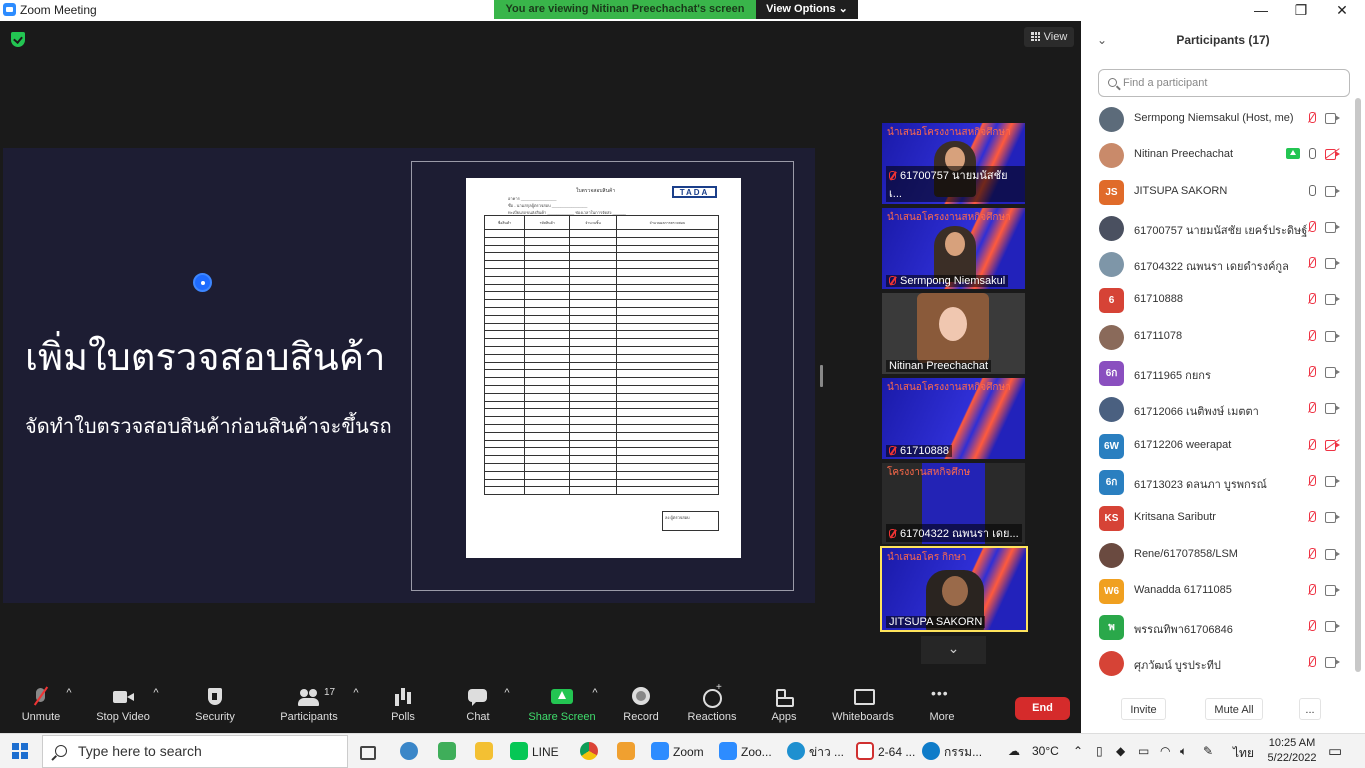  Describe the element at coordinates (1217, 228) in the screenshot. I see `participant-row: 61700757 นายมนัสชัย เยคร์ประดิษฐ์` at that location.